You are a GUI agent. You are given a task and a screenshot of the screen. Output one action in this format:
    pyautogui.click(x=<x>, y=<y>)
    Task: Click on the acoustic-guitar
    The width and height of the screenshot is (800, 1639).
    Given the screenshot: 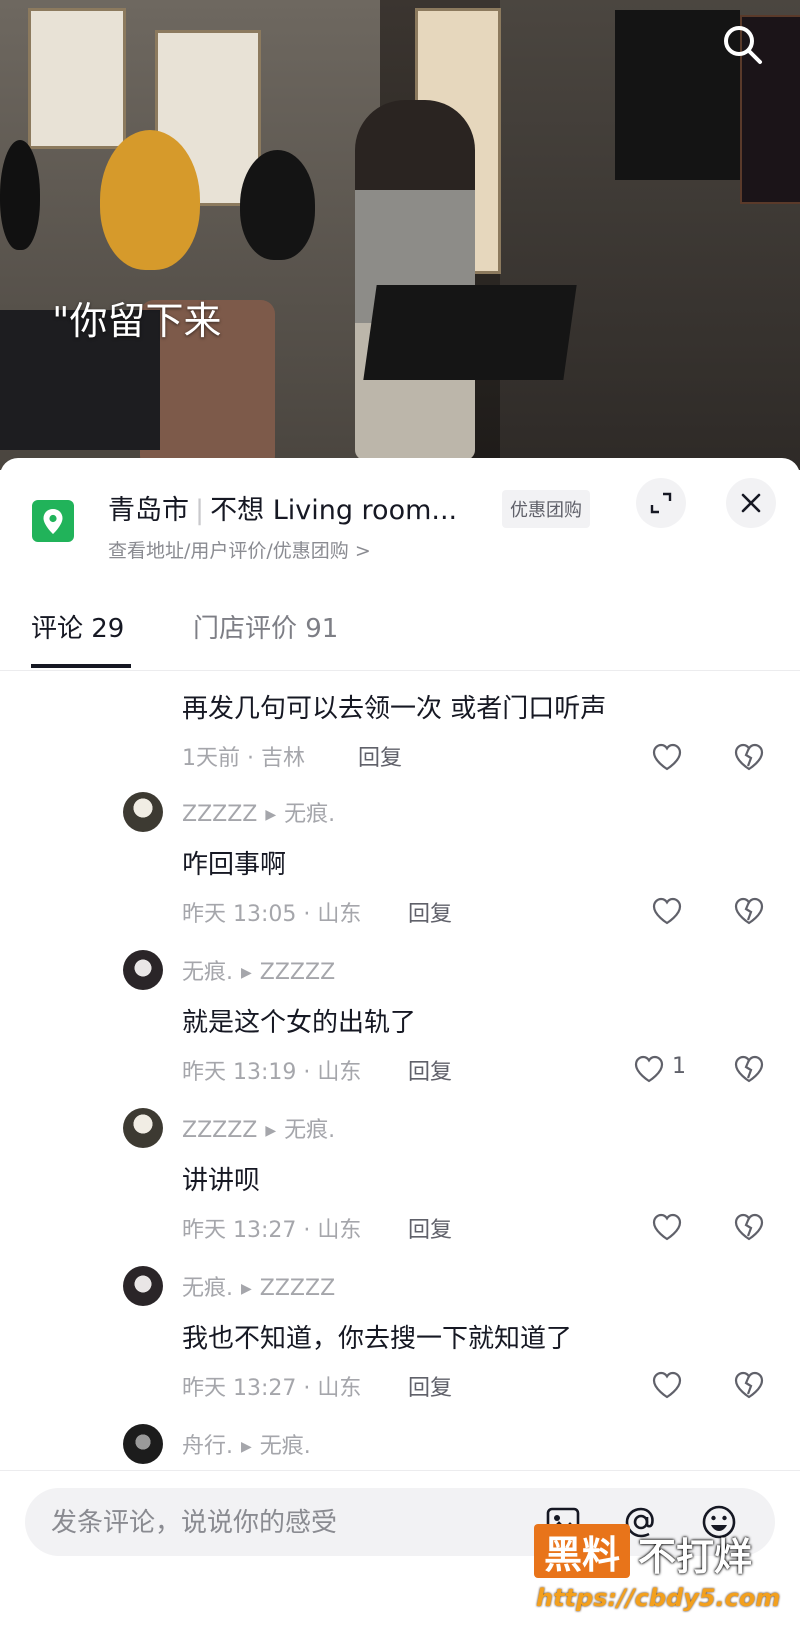 What is the action you would take?
    pyautogui.click(x=150, y=200)
    